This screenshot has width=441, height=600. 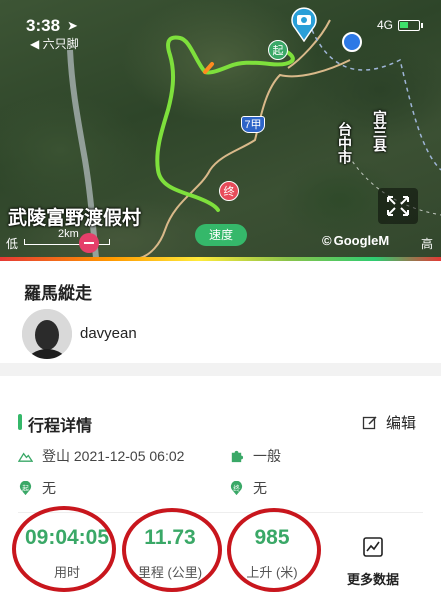 What do you see at coordinates (372, 579) in the screenshot?
I see `more-data-label: 更多数据` at bounding box center [372, 579].